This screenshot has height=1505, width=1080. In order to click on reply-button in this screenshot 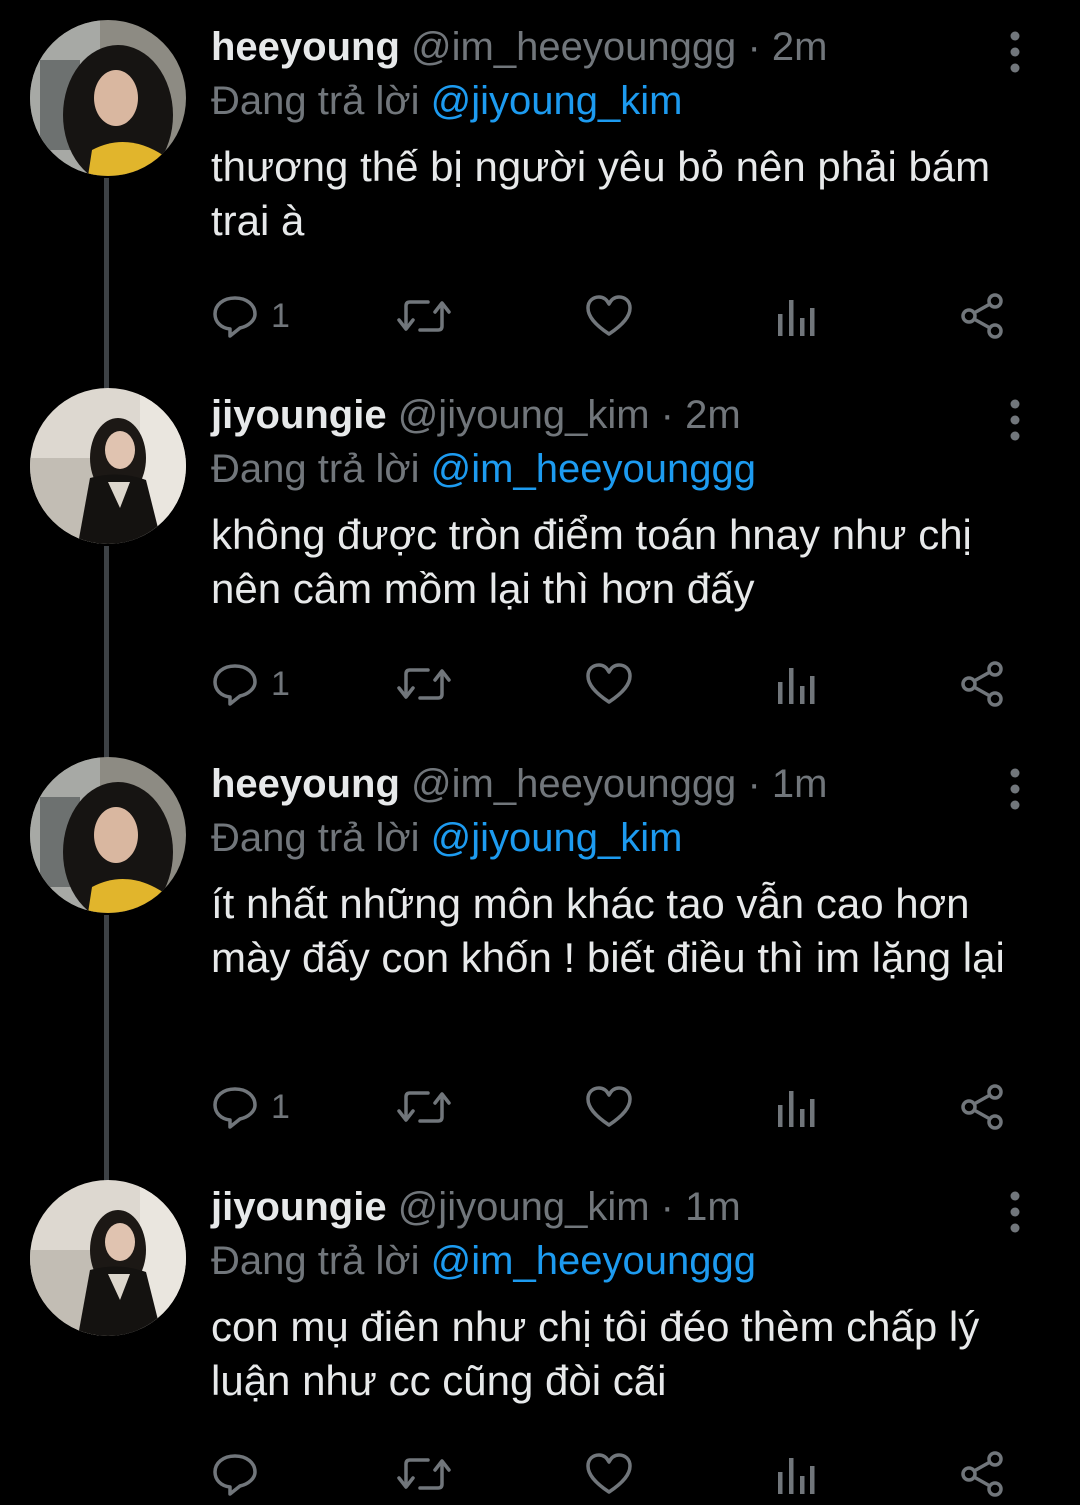, I will do `click(241, 1474)`.